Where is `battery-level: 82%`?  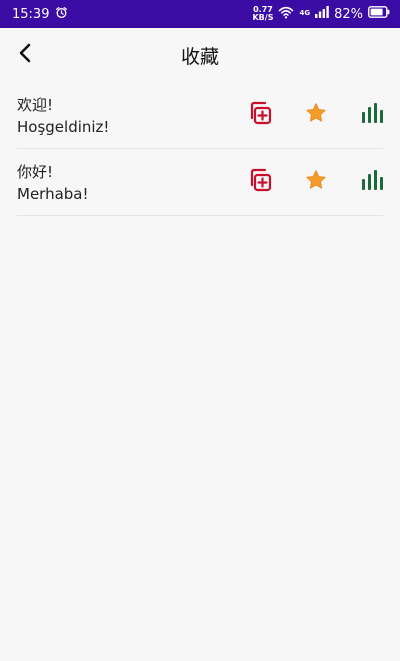
battery-level: 82% is located at coordinates (348, 14).